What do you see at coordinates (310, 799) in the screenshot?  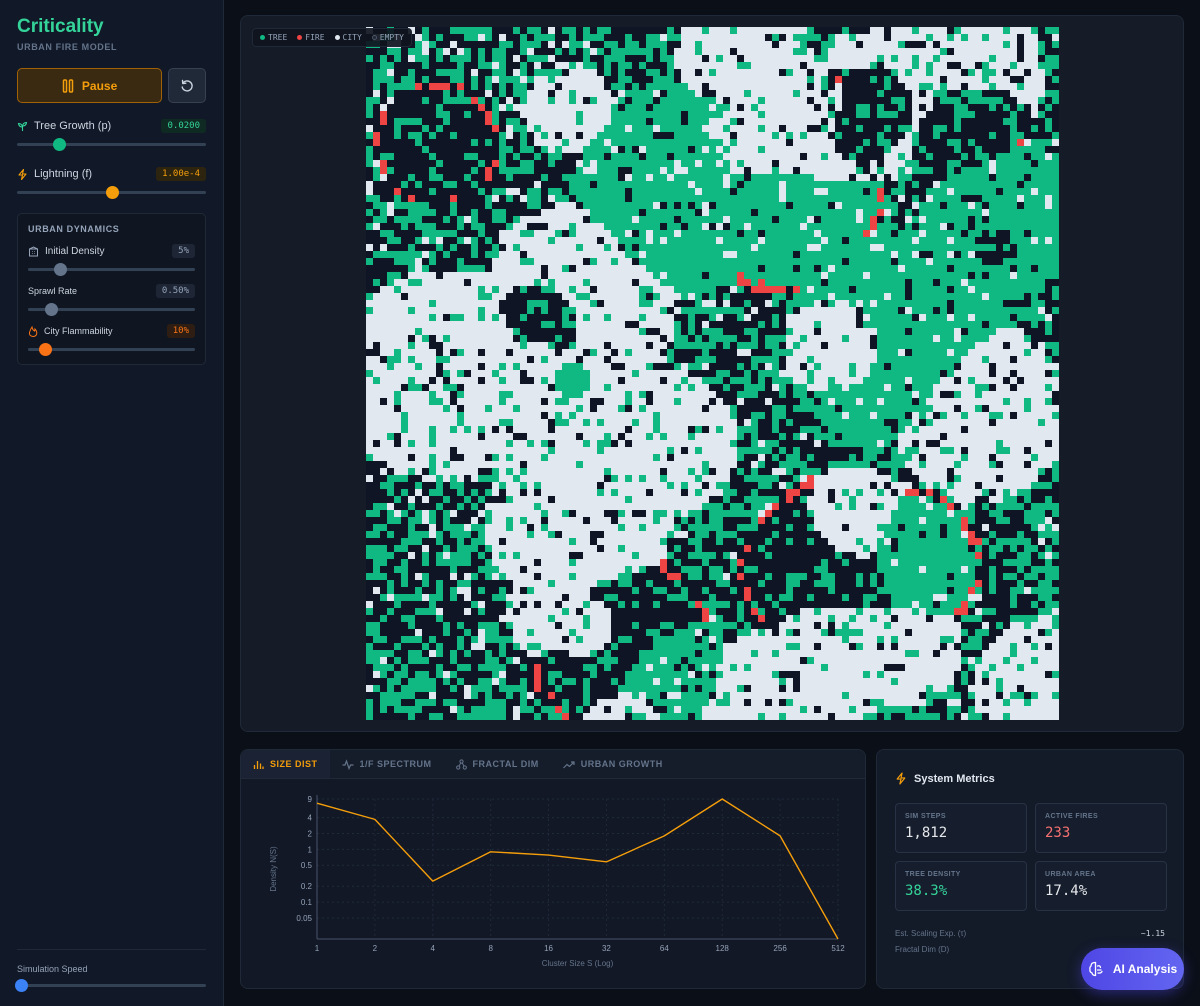 I see `y-tick-label: 9` at bounding box center [310, 799].